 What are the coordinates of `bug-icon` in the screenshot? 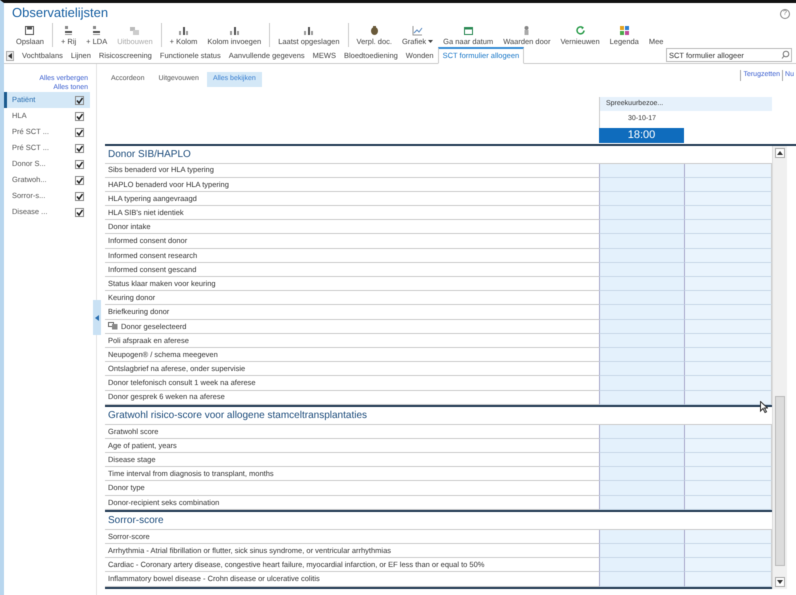 It's located at (374, 30).